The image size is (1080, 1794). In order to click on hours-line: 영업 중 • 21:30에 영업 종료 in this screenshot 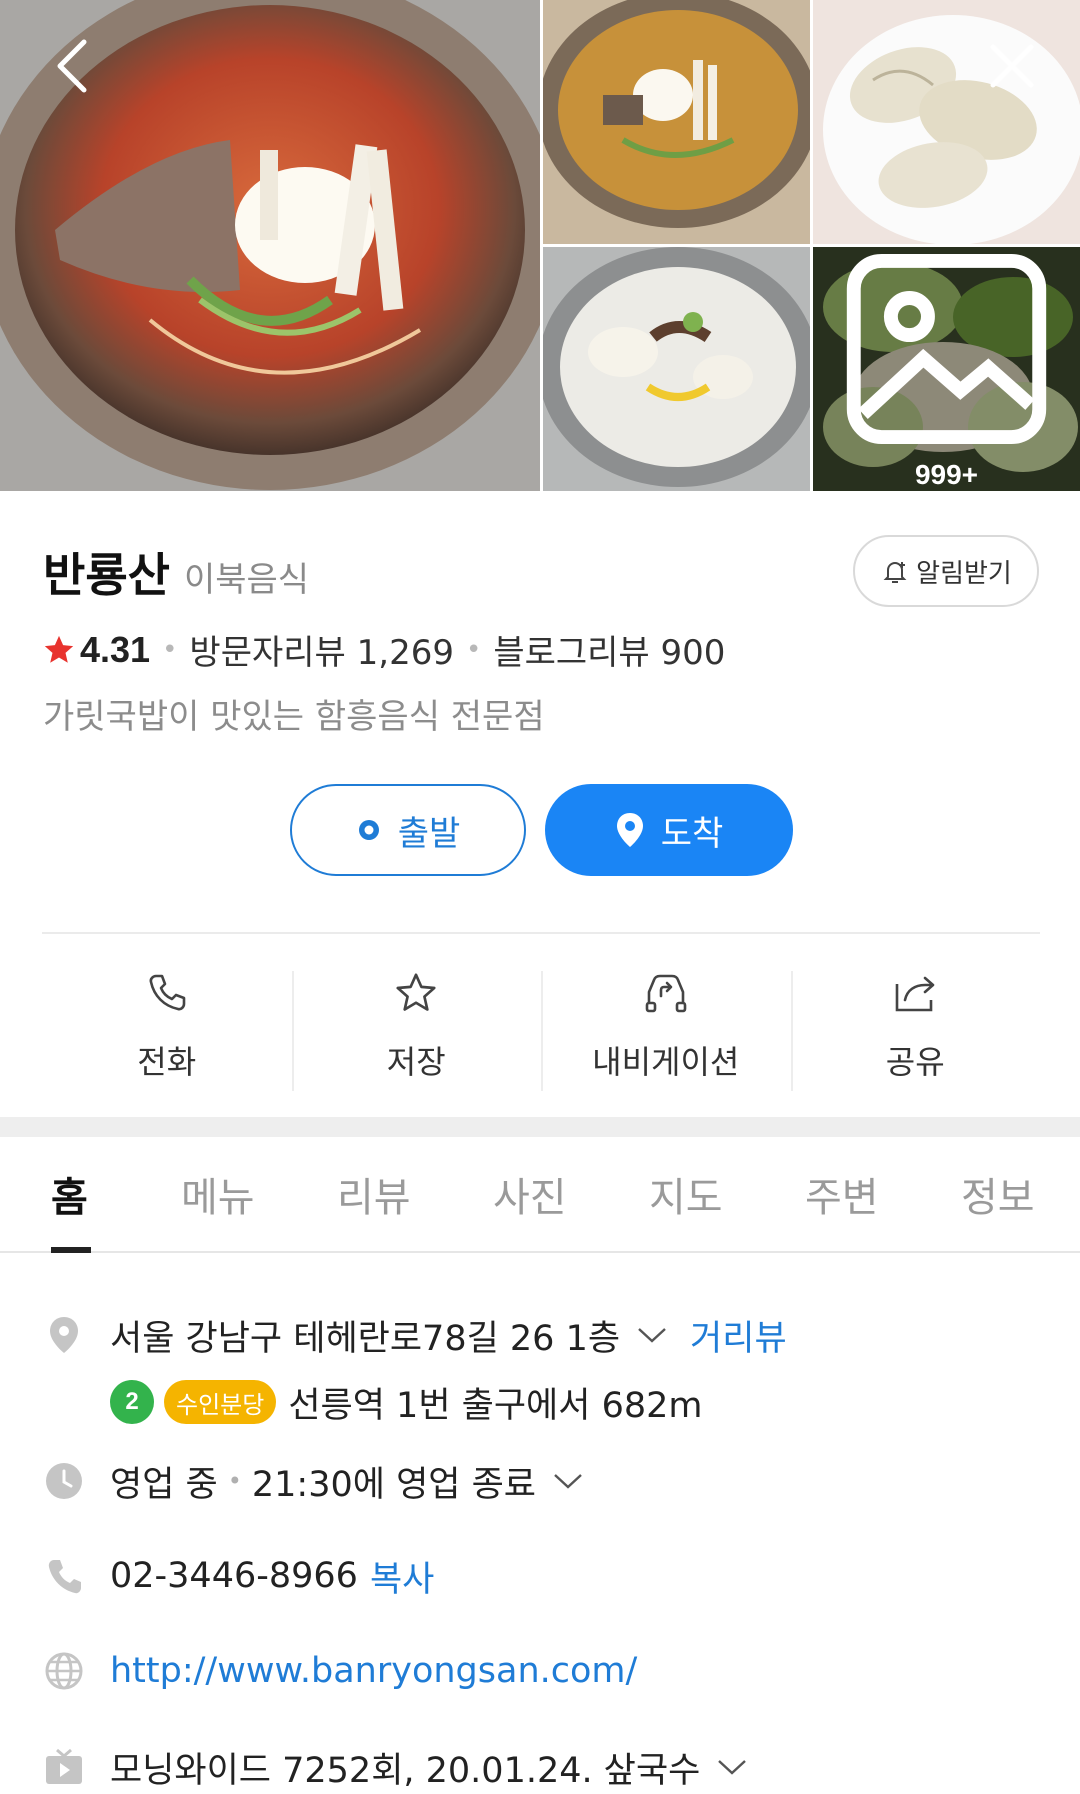, I will do `click(347, 1481)`.